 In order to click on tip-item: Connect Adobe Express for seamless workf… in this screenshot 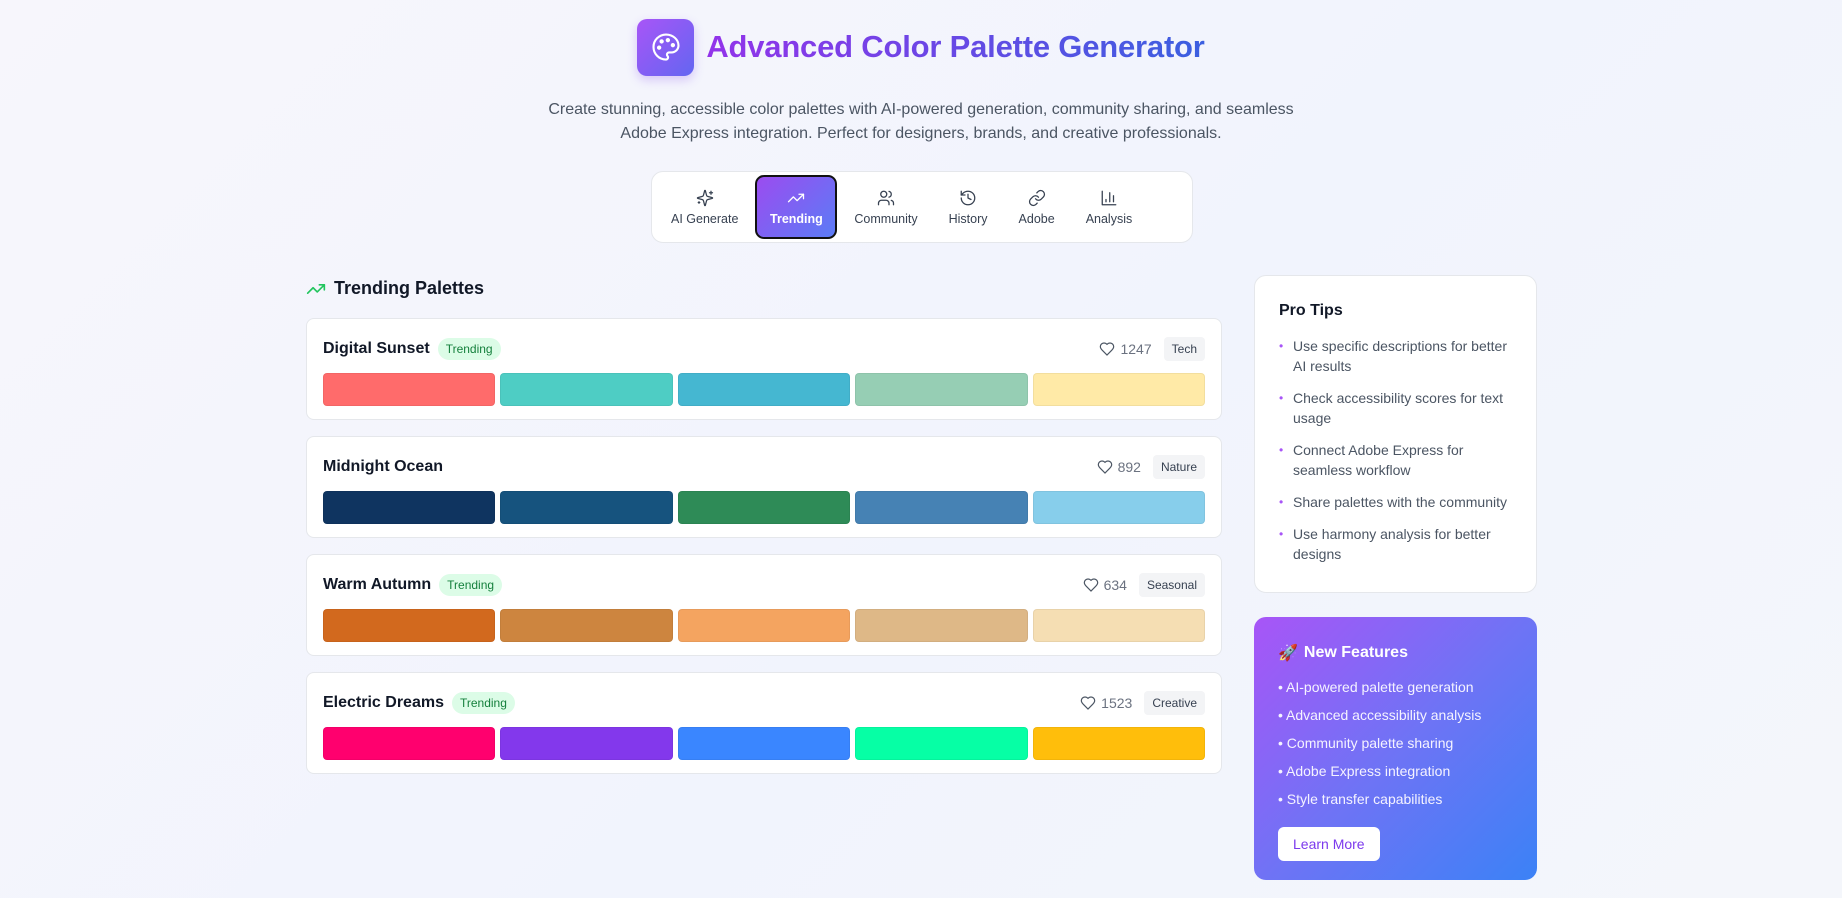, I will do `click(1395, 460)`.